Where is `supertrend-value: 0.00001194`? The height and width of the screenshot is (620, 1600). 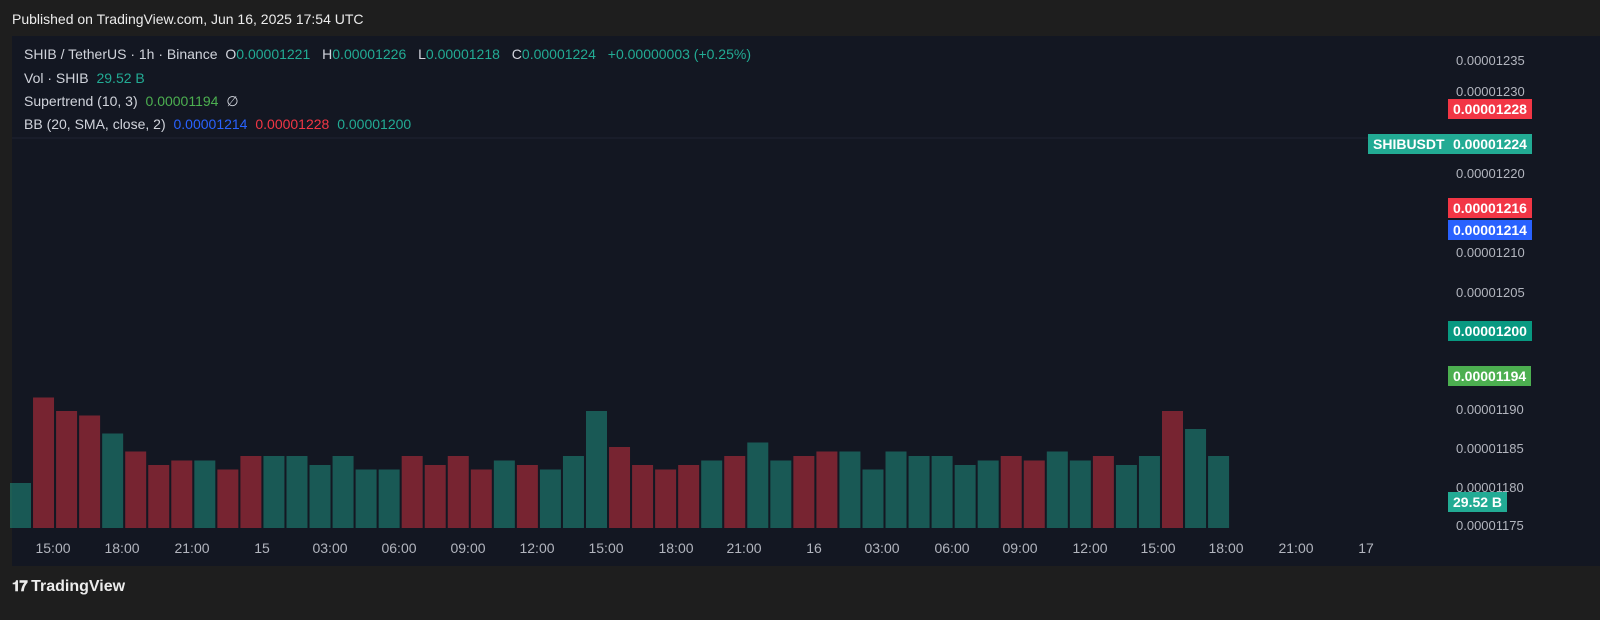 supertrend-value: 0.00001194 is located at coordinates (182, 101).